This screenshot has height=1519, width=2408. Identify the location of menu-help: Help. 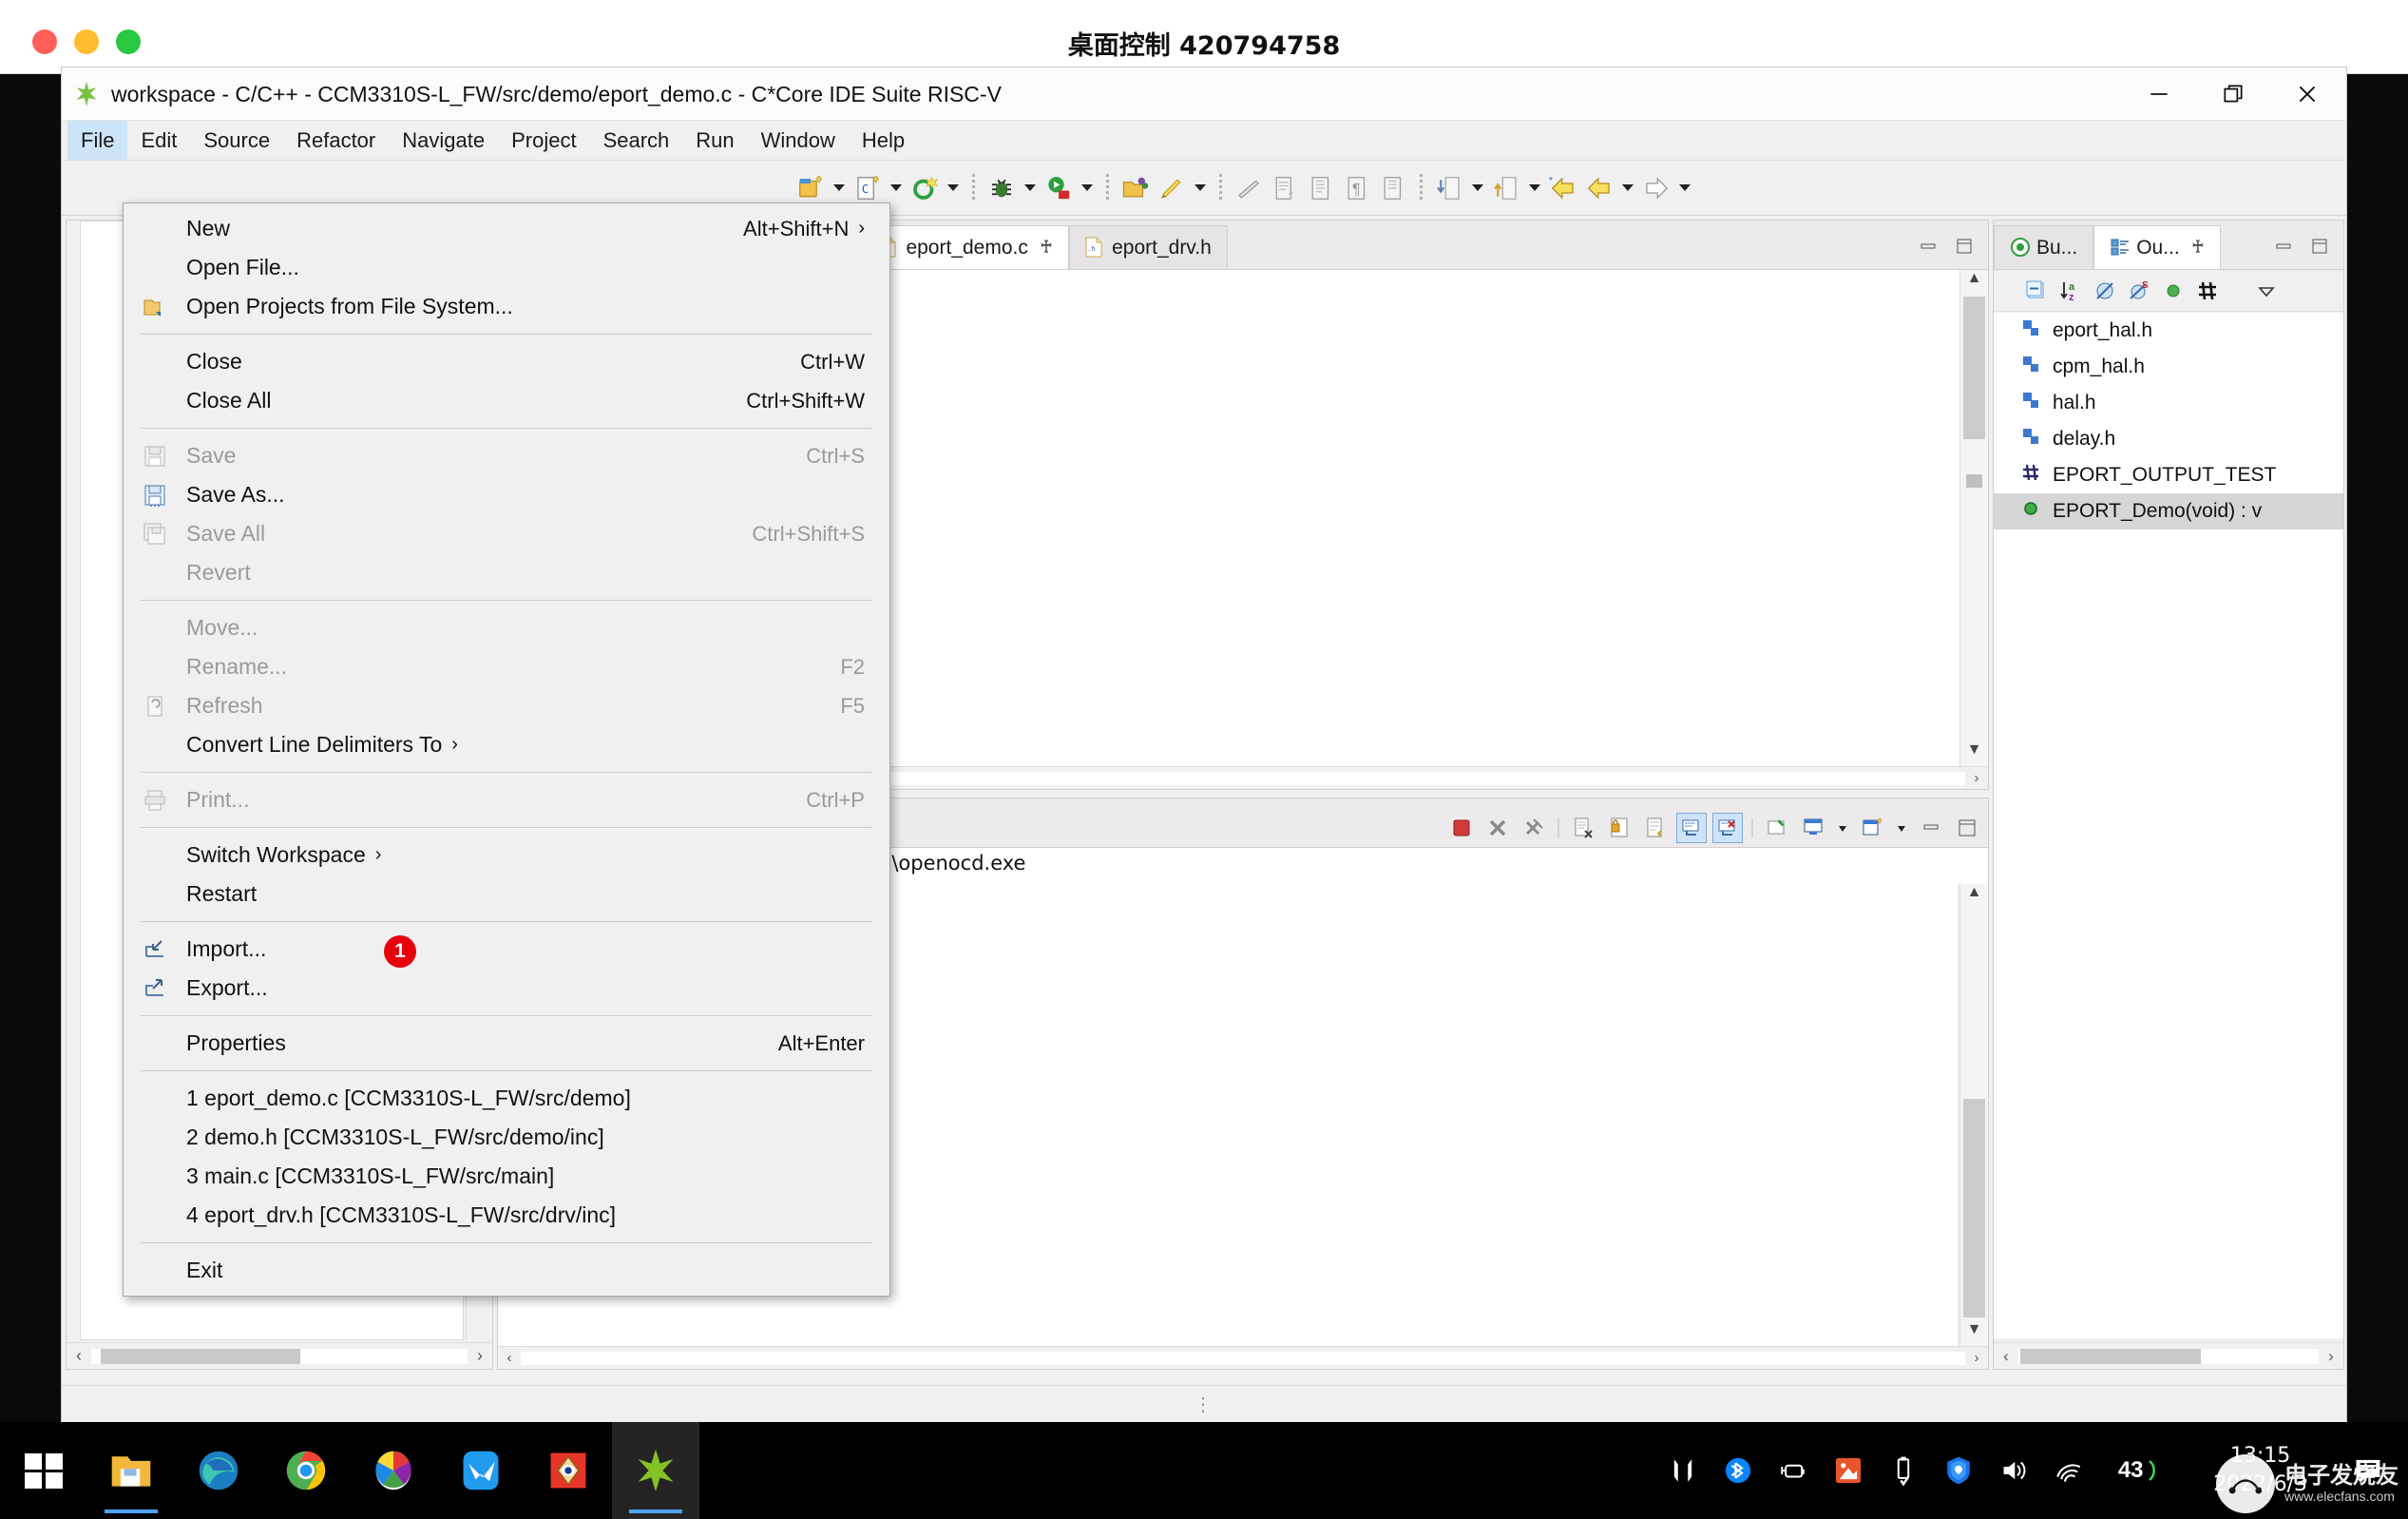
(884, 141).